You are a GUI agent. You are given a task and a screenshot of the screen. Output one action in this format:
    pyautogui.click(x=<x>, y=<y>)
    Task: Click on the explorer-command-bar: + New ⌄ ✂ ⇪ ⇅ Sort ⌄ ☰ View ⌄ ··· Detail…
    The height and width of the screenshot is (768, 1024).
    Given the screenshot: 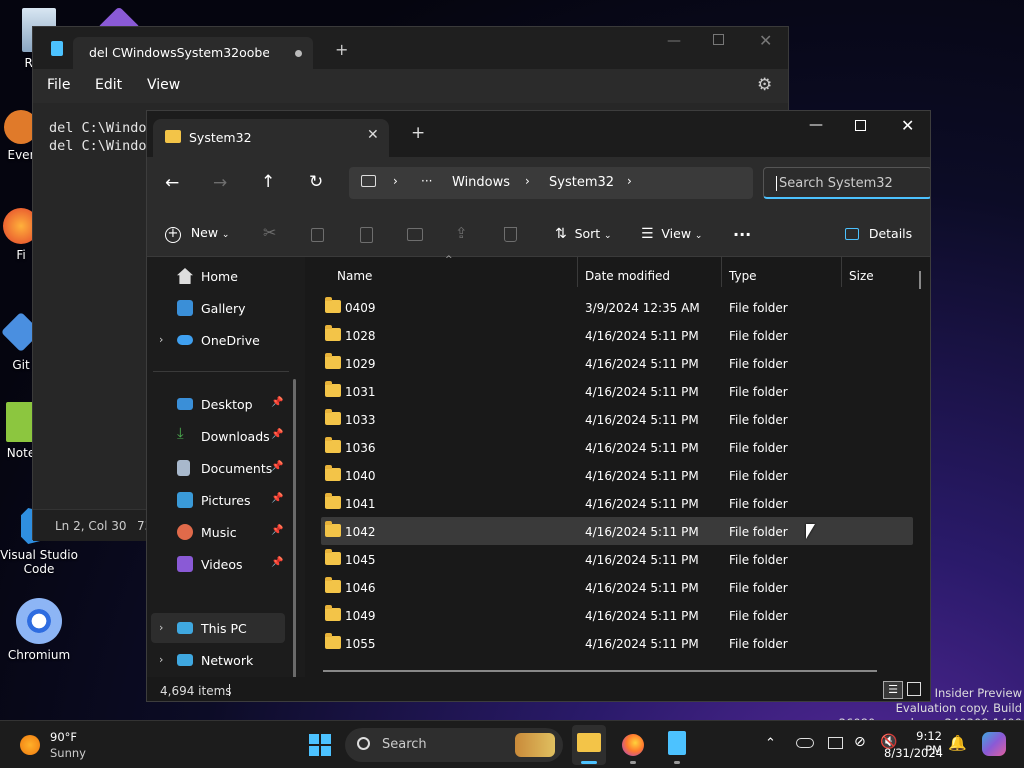 What is the action you would take?
    pyautogui.click(x=538, y=235)
    